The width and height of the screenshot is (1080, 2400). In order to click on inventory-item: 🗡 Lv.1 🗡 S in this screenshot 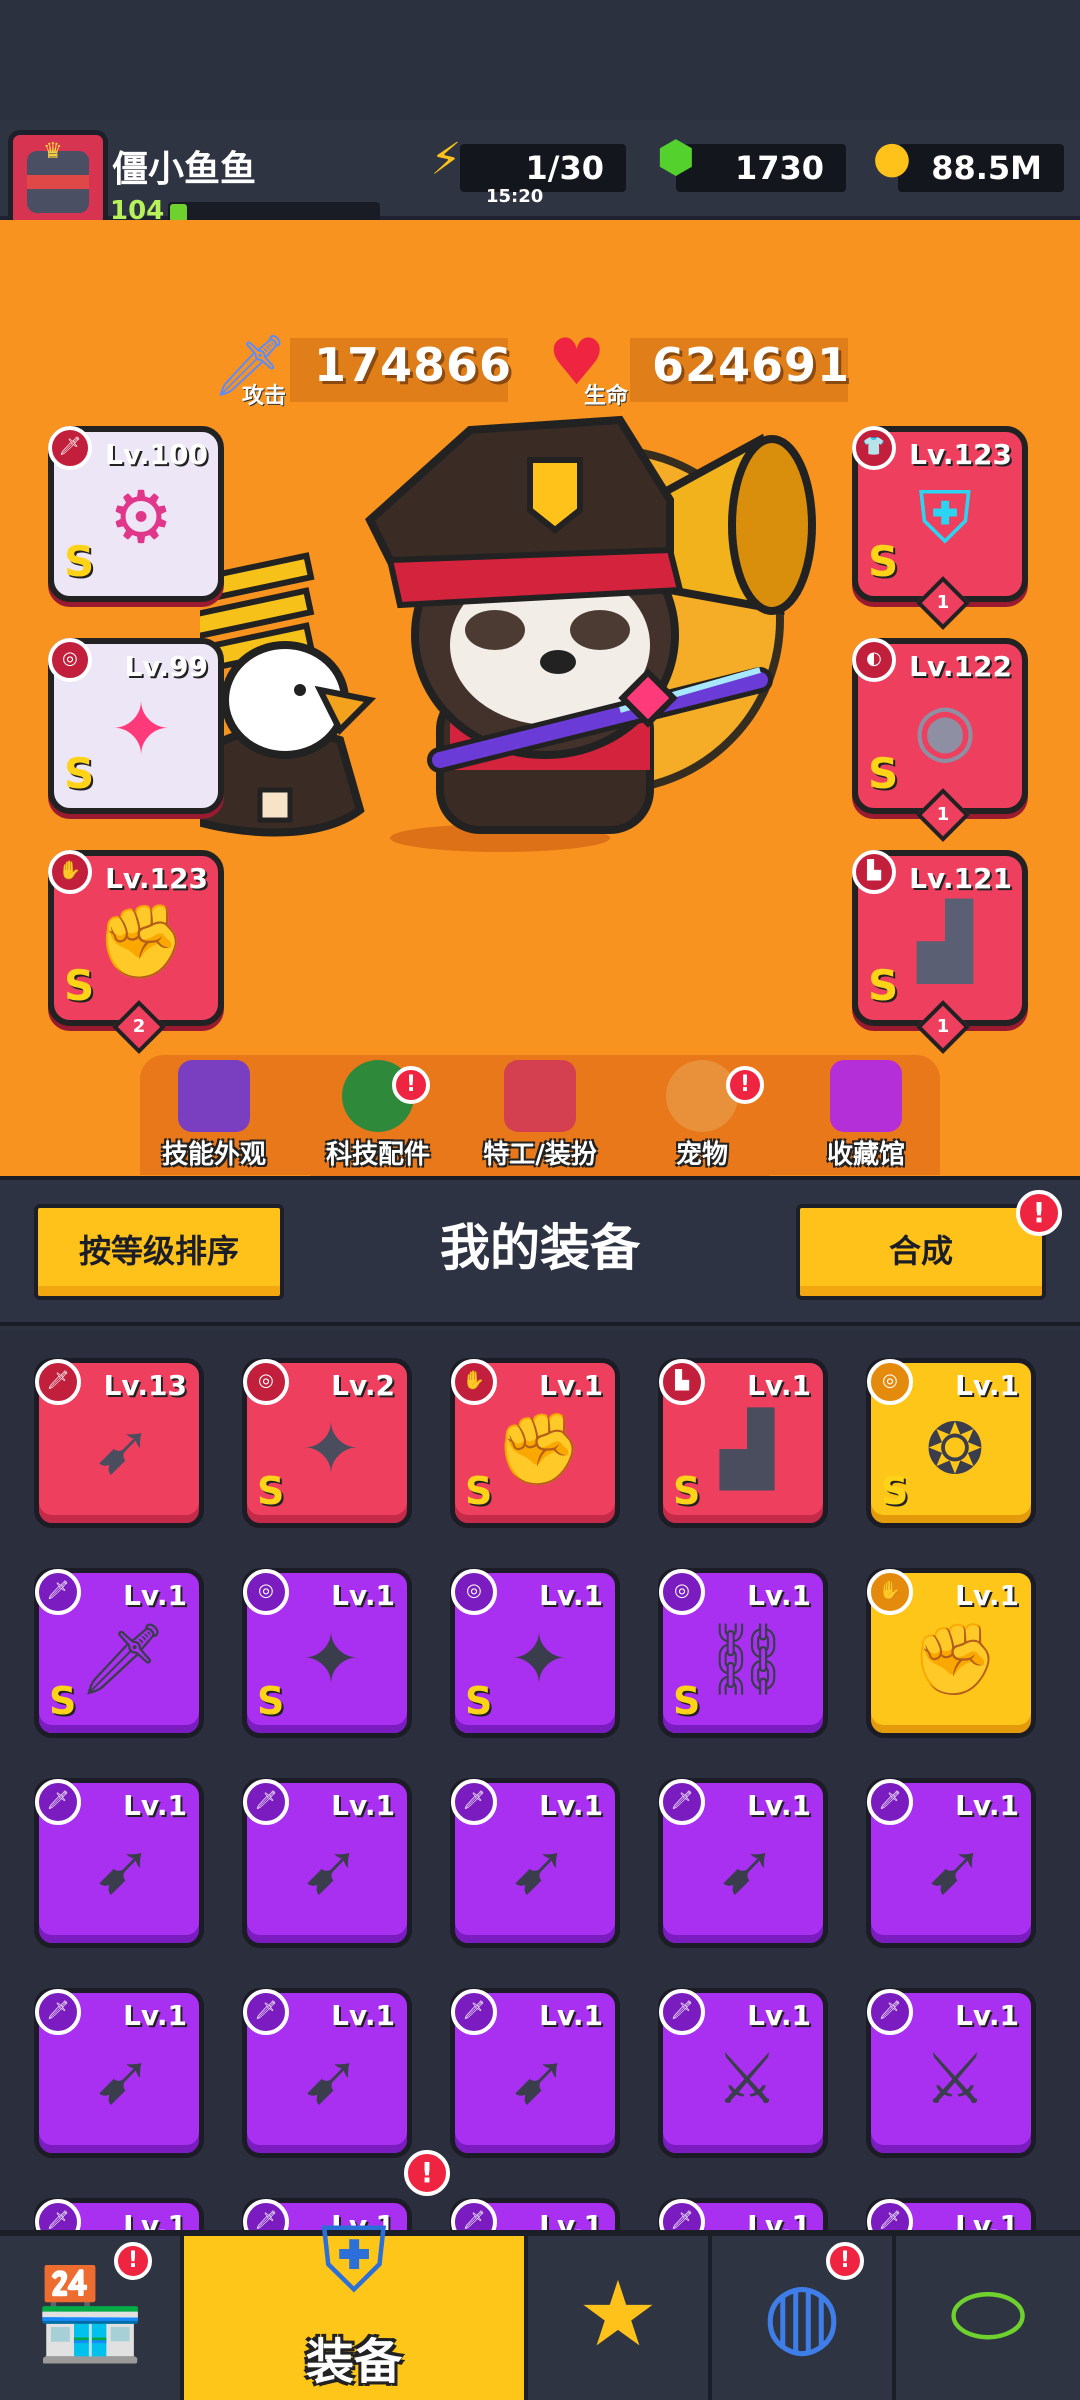, I will do `click(119, 1653)`.